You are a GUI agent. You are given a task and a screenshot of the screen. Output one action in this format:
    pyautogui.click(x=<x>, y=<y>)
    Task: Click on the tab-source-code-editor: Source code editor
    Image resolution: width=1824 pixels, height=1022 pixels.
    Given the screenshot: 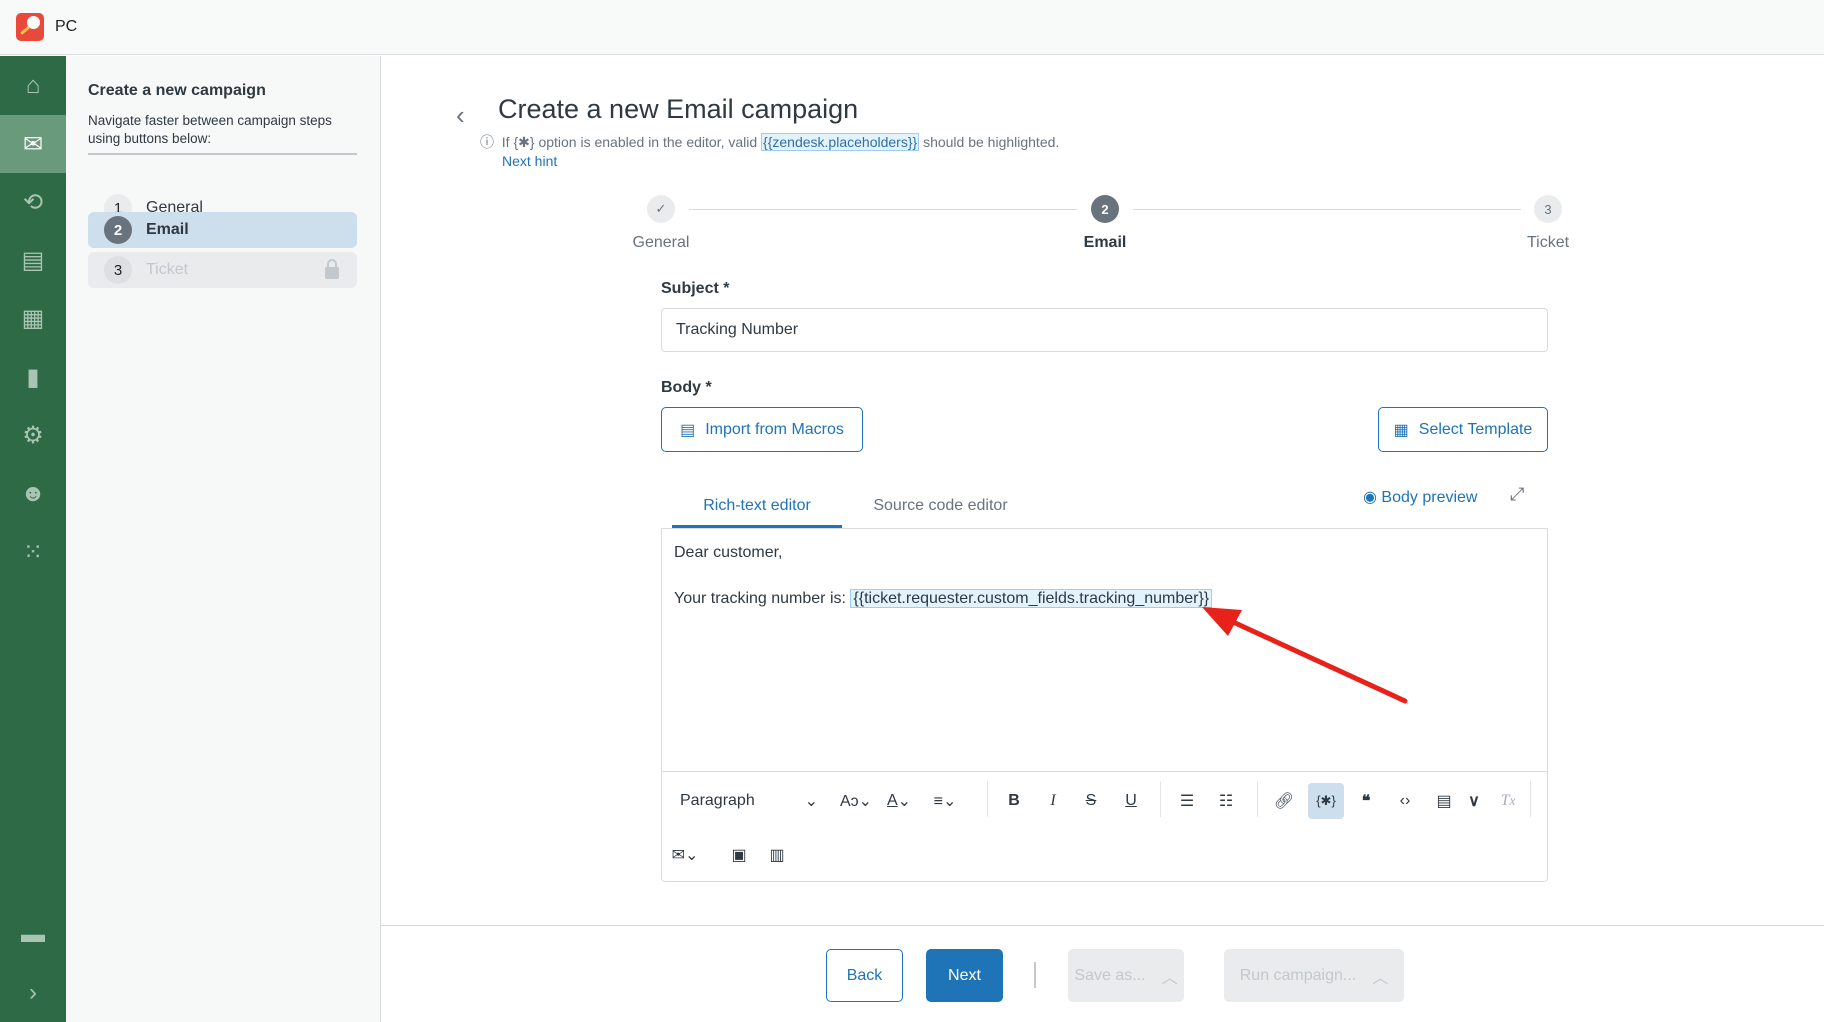 What is the action you would take?
    pyautogui.click(x=940, y=512)
    